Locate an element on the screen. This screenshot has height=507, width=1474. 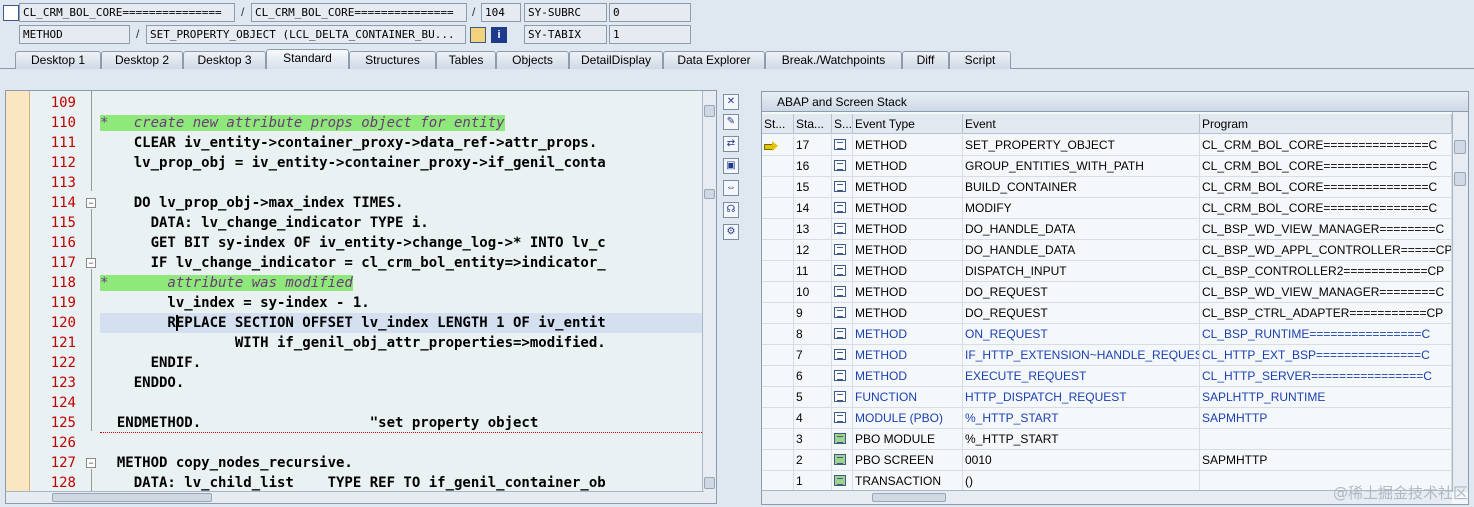
sy-tabix-value: 1 is located at coordinates (650, 34).